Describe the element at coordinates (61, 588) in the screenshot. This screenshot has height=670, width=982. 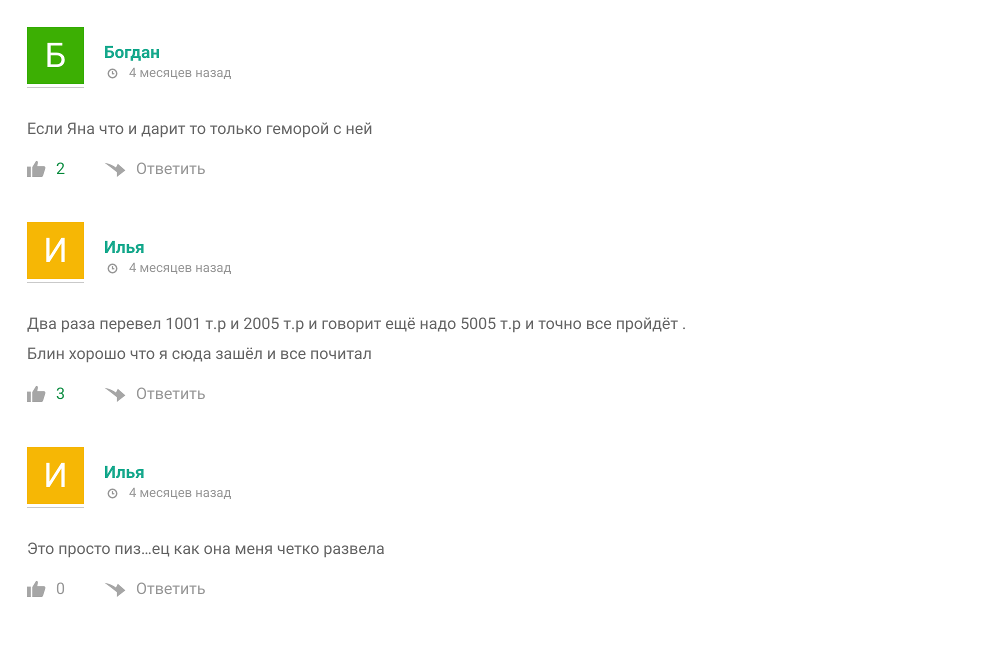
I see `vote-count: 0` at that location.